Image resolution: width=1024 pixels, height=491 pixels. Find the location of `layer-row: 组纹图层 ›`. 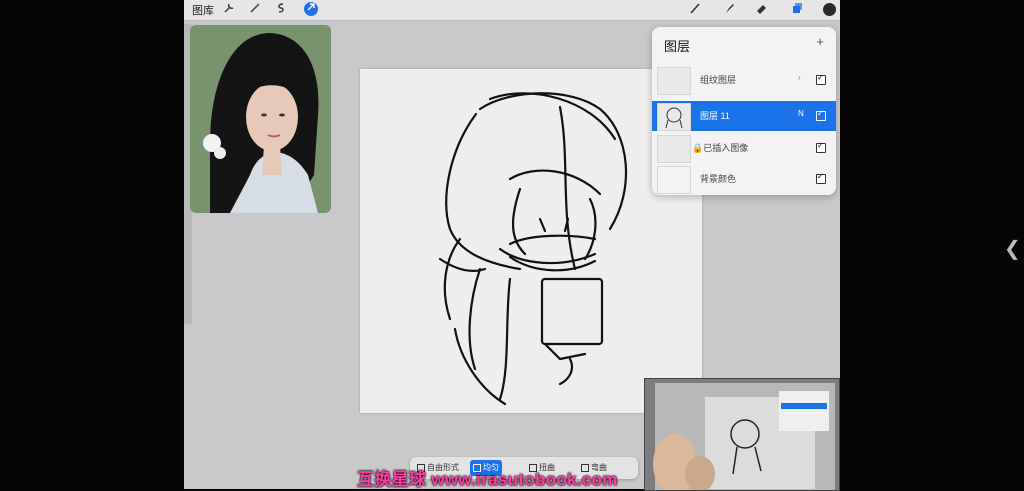

layer-row: 组纹图层 › is located at coordinates (744, 80).